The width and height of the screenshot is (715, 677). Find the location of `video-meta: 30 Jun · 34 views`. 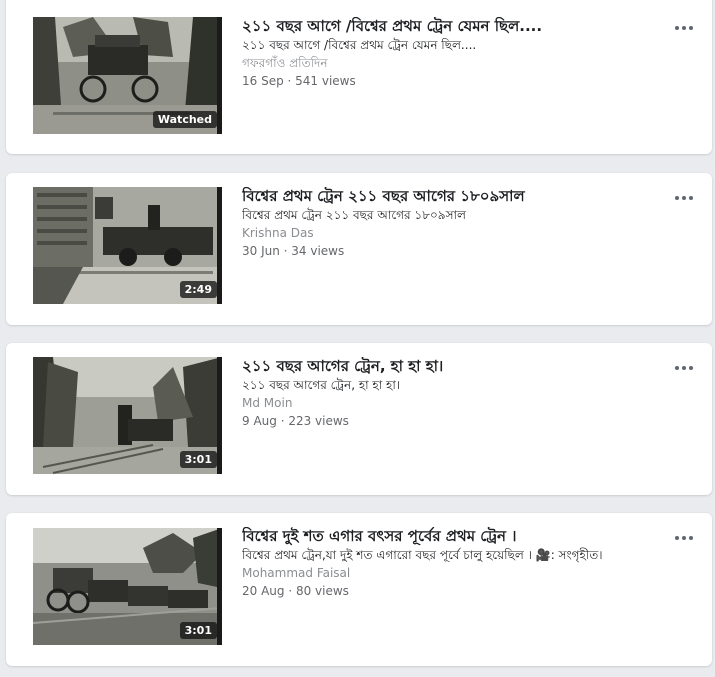

video-meta: 30 Jun · 34 views is located at coordinates (293, 251).